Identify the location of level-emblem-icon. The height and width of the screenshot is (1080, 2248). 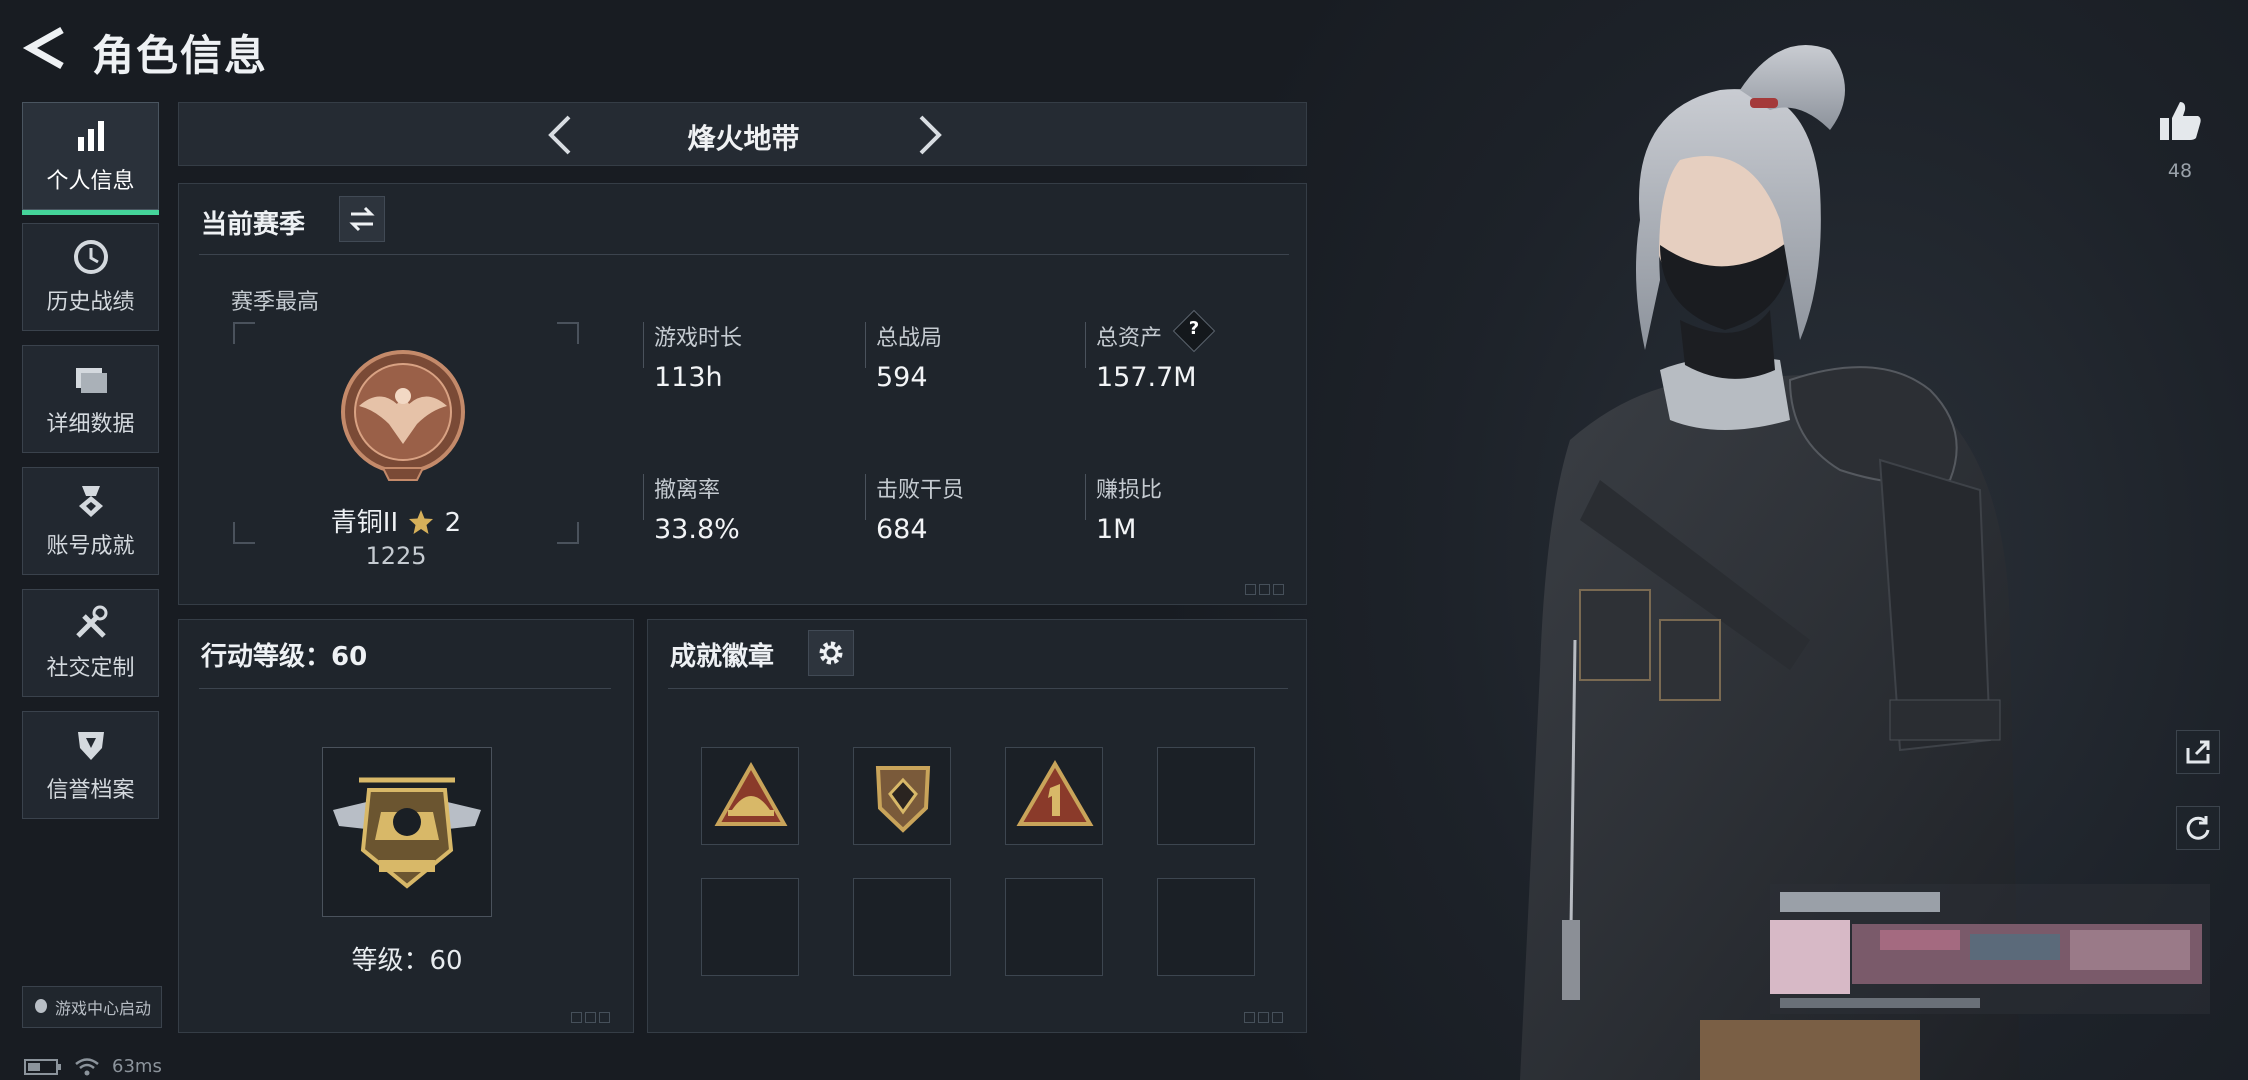
(407, 833).